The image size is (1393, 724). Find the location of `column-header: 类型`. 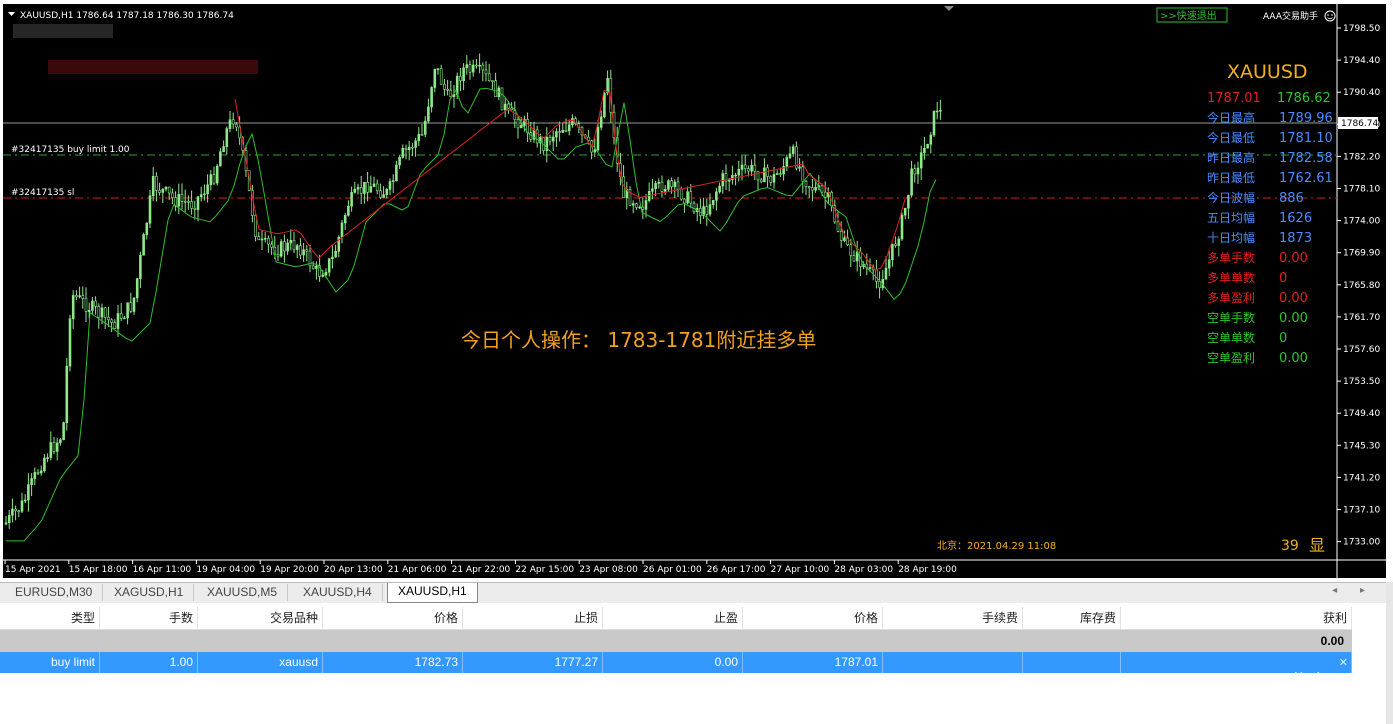

column-header: 类型 is located at coordinates (50, 618).